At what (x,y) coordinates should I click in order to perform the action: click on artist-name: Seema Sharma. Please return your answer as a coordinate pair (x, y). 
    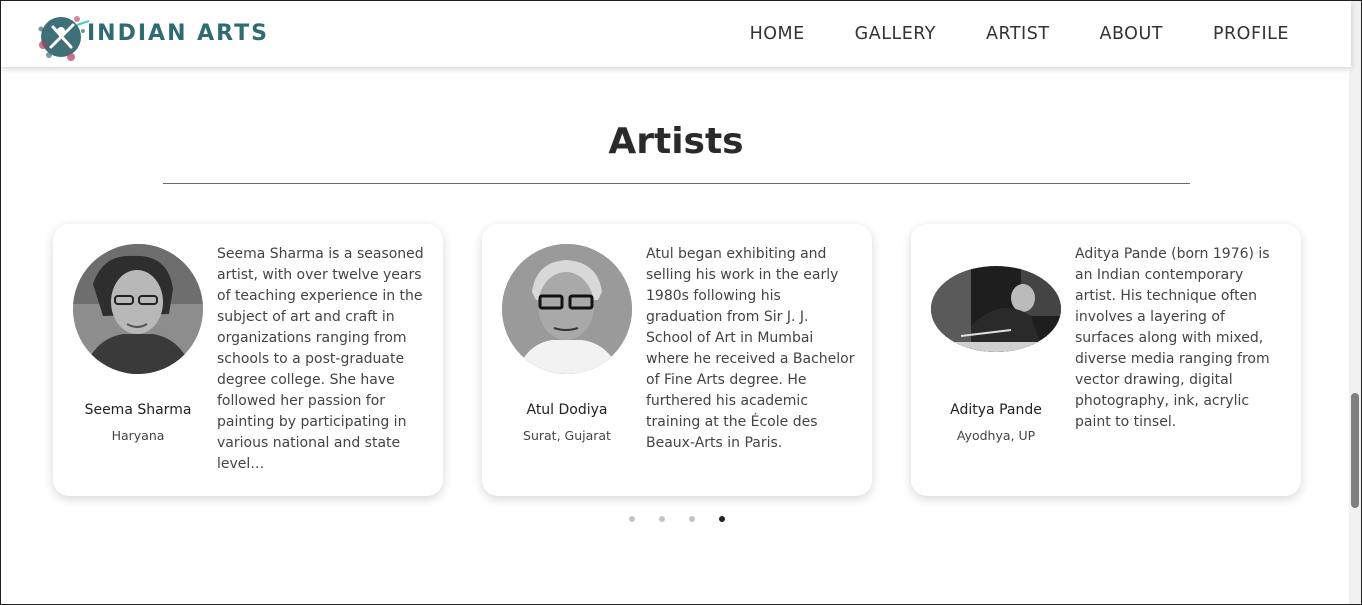
    Looking at the image, I should click on (138, 410).